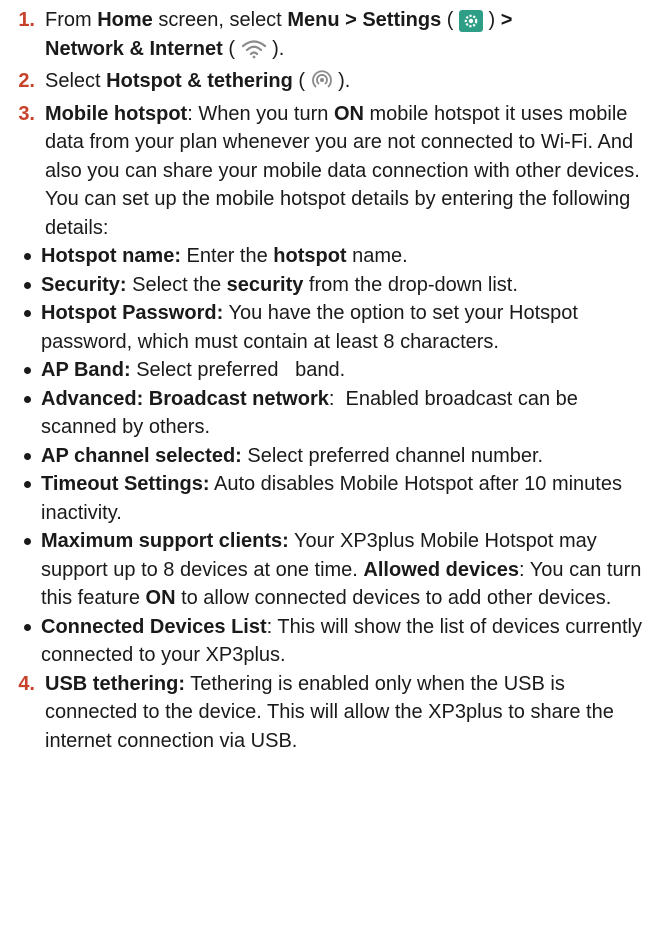 The image size is (666, 944). What do you see at coordinates (26, 113) in the screenshot?
I see `step-number: 3.` at bounding box center [26, 113].